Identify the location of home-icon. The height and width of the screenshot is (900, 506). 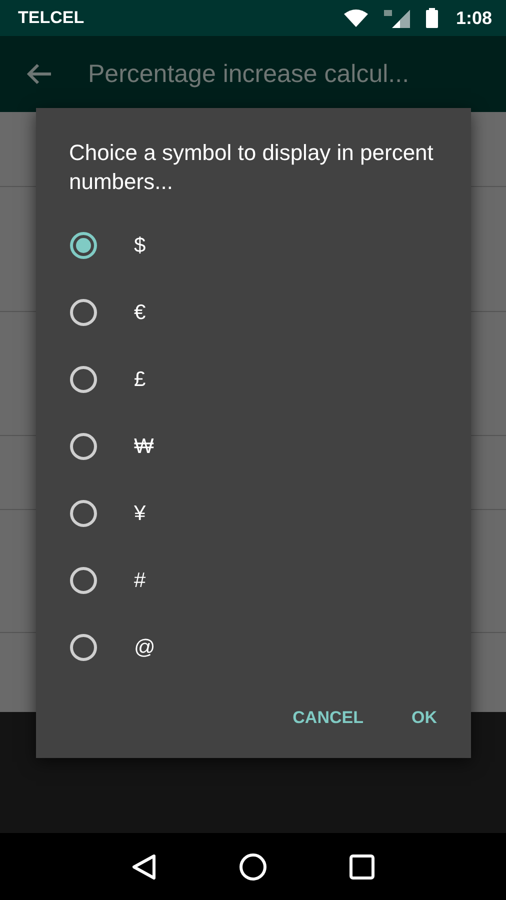
(253, 866).